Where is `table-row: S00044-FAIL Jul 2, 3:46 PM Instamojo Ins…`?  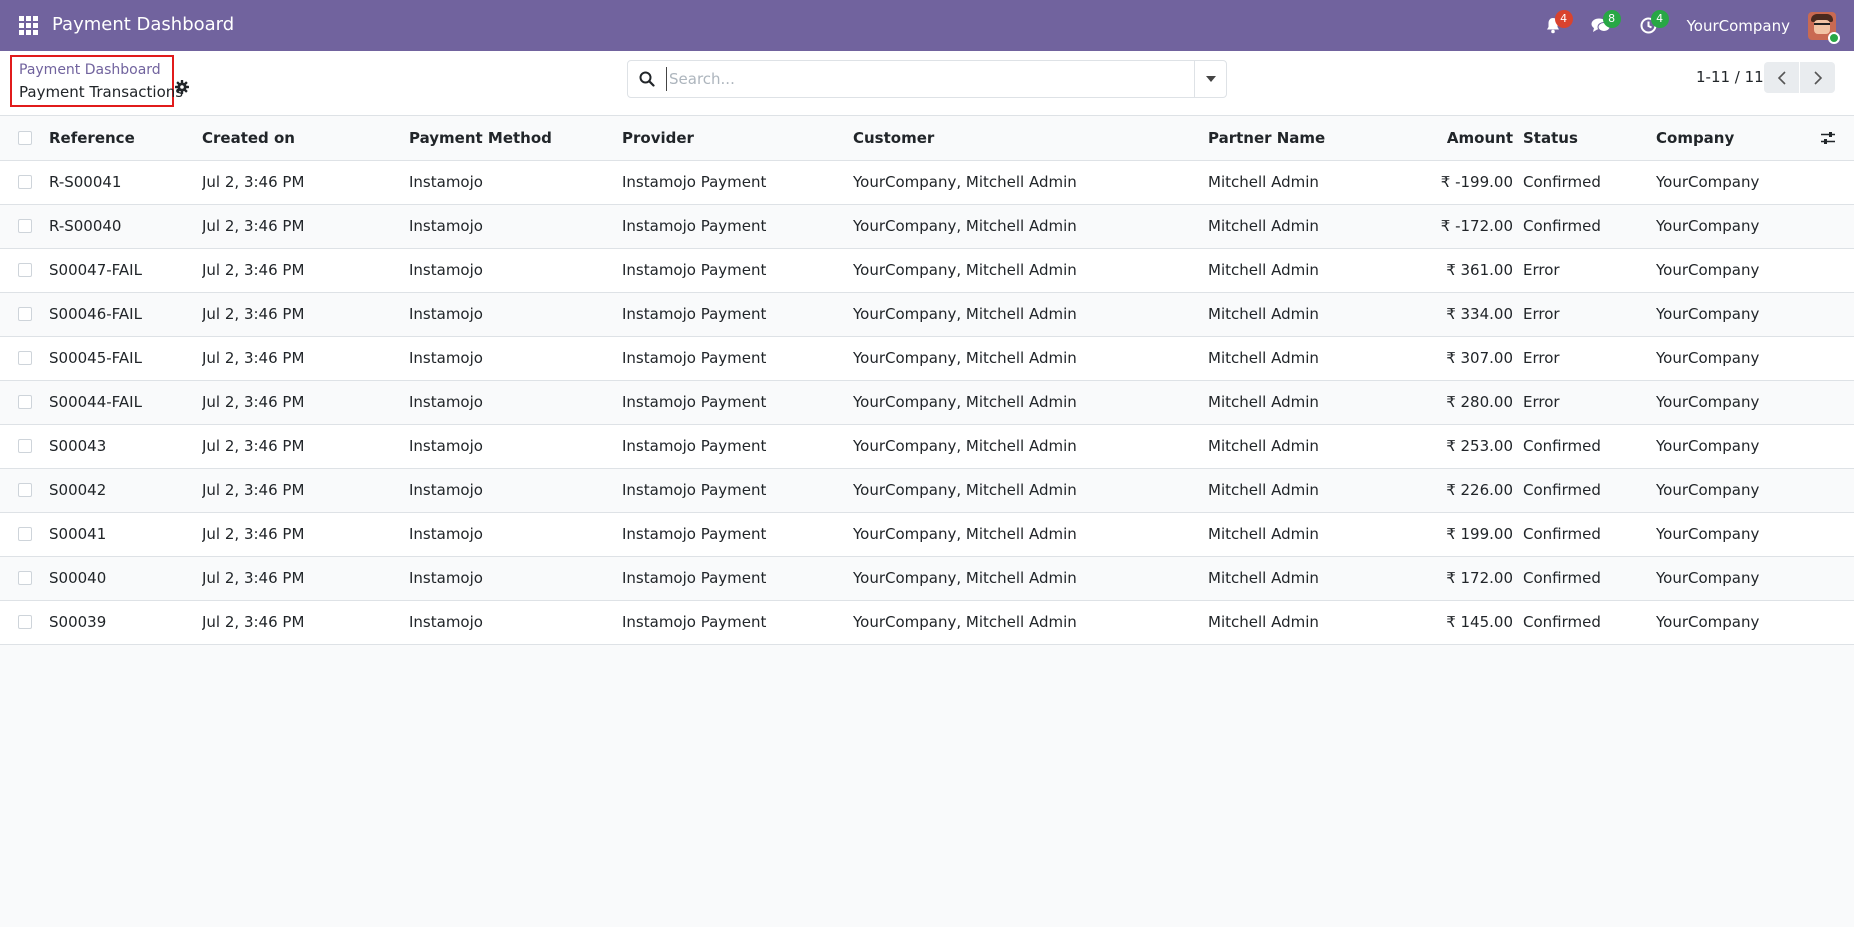 table-row: S00044-FAIL Jul 2, 3:46 PM Instamojo Ins… is located at coordinates (927, 402).